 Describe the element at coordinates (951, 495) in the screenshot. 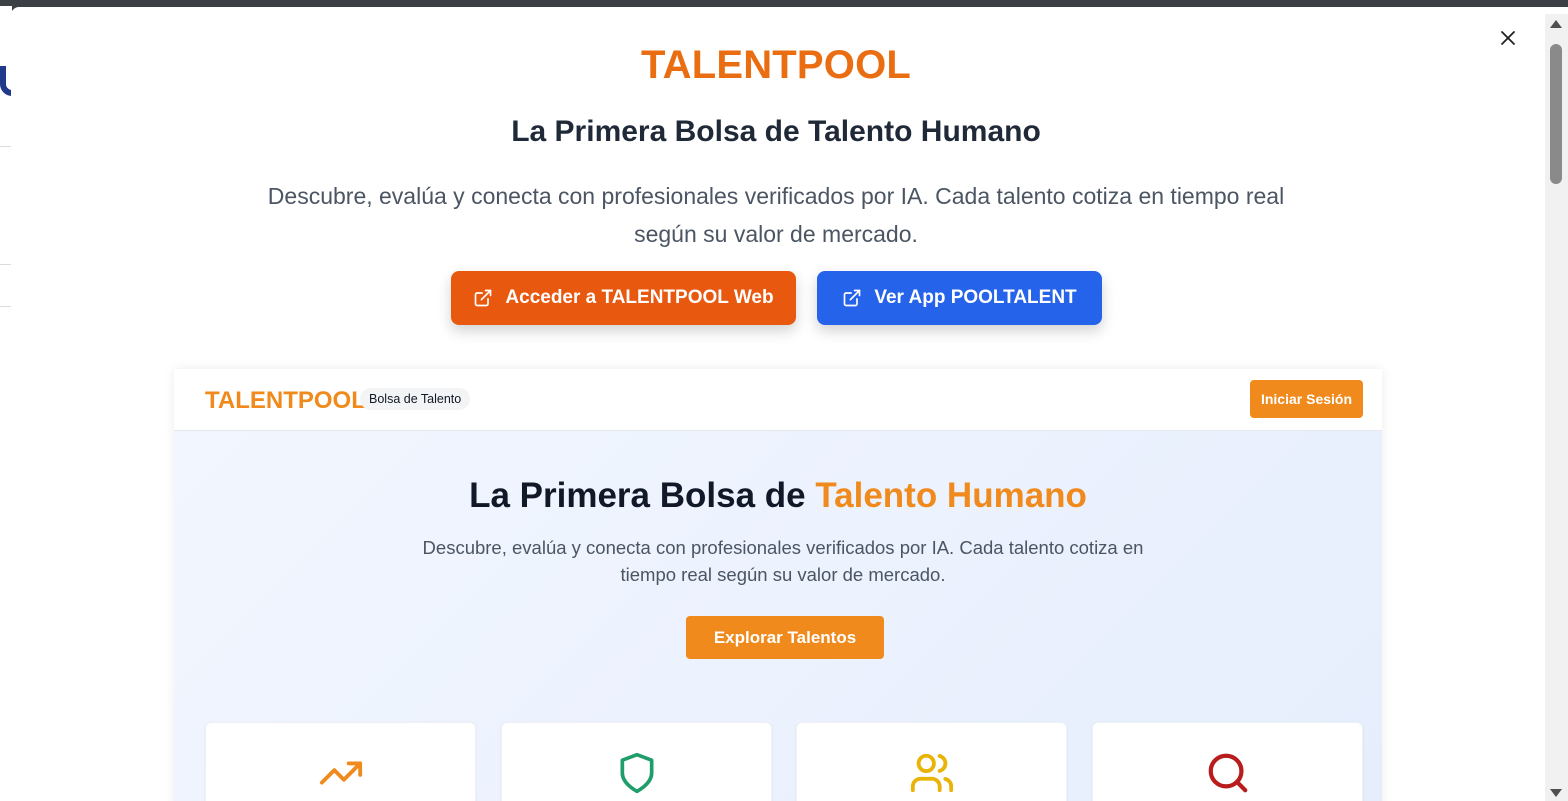

I see `preview-hero-title-accent: Talento Humano` at that location.